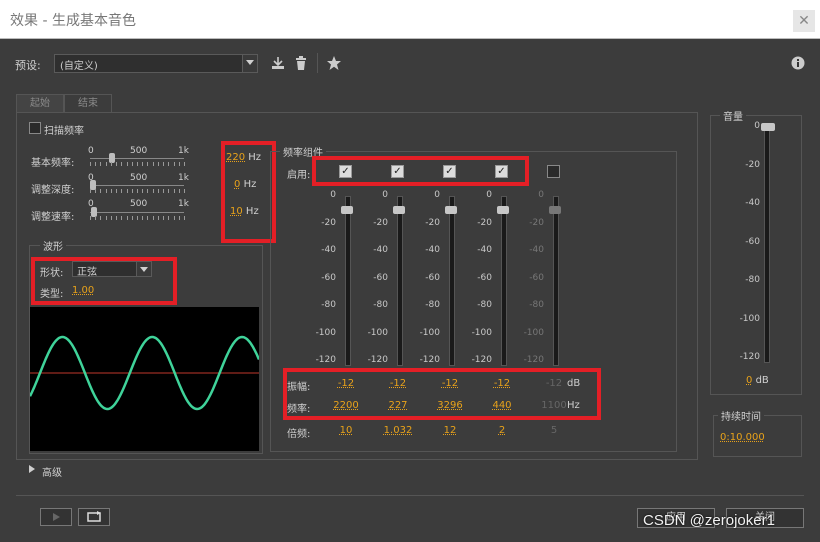 This screenshot has width=820, height=542. I want to click on mod-rate-slider, so click(137, 213).